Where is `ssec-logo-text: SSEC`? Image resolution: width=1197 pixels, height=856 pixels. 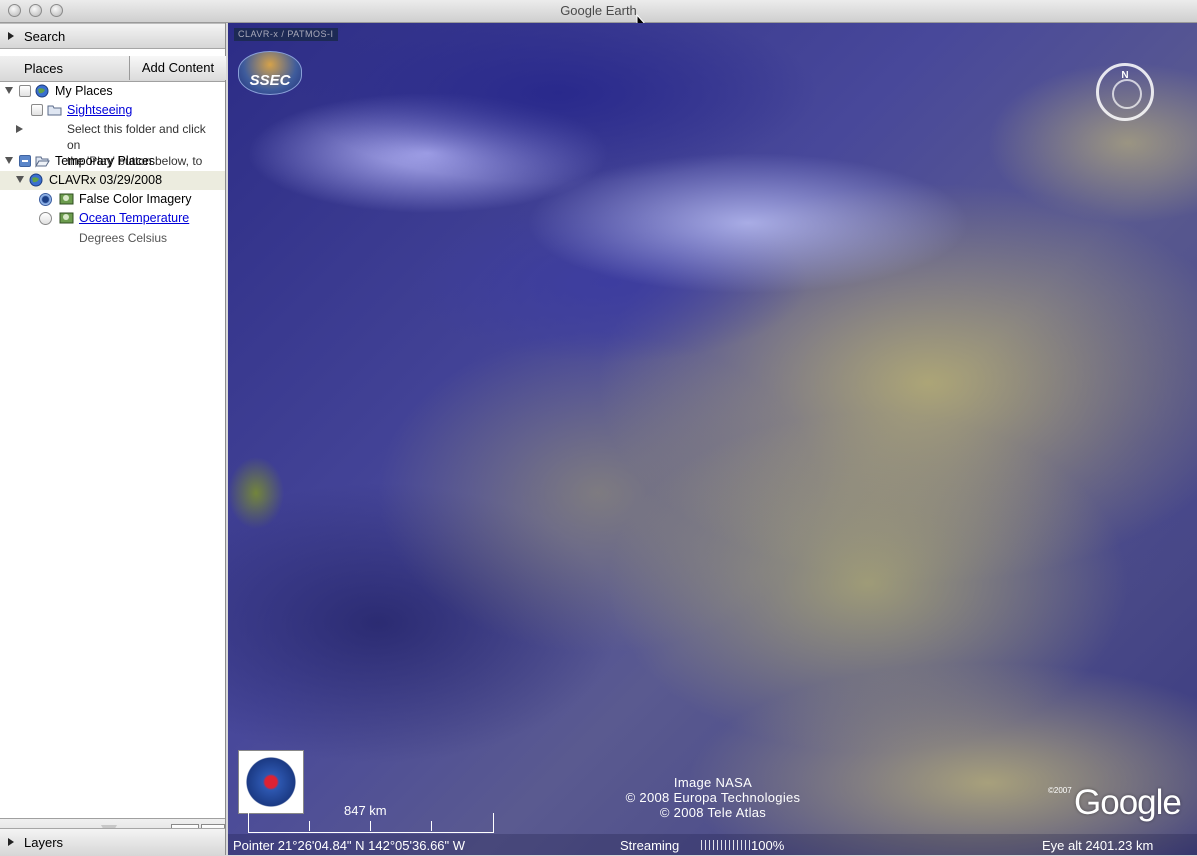 ssec-logo-text: SSEC is located at coordinates (270, 80).